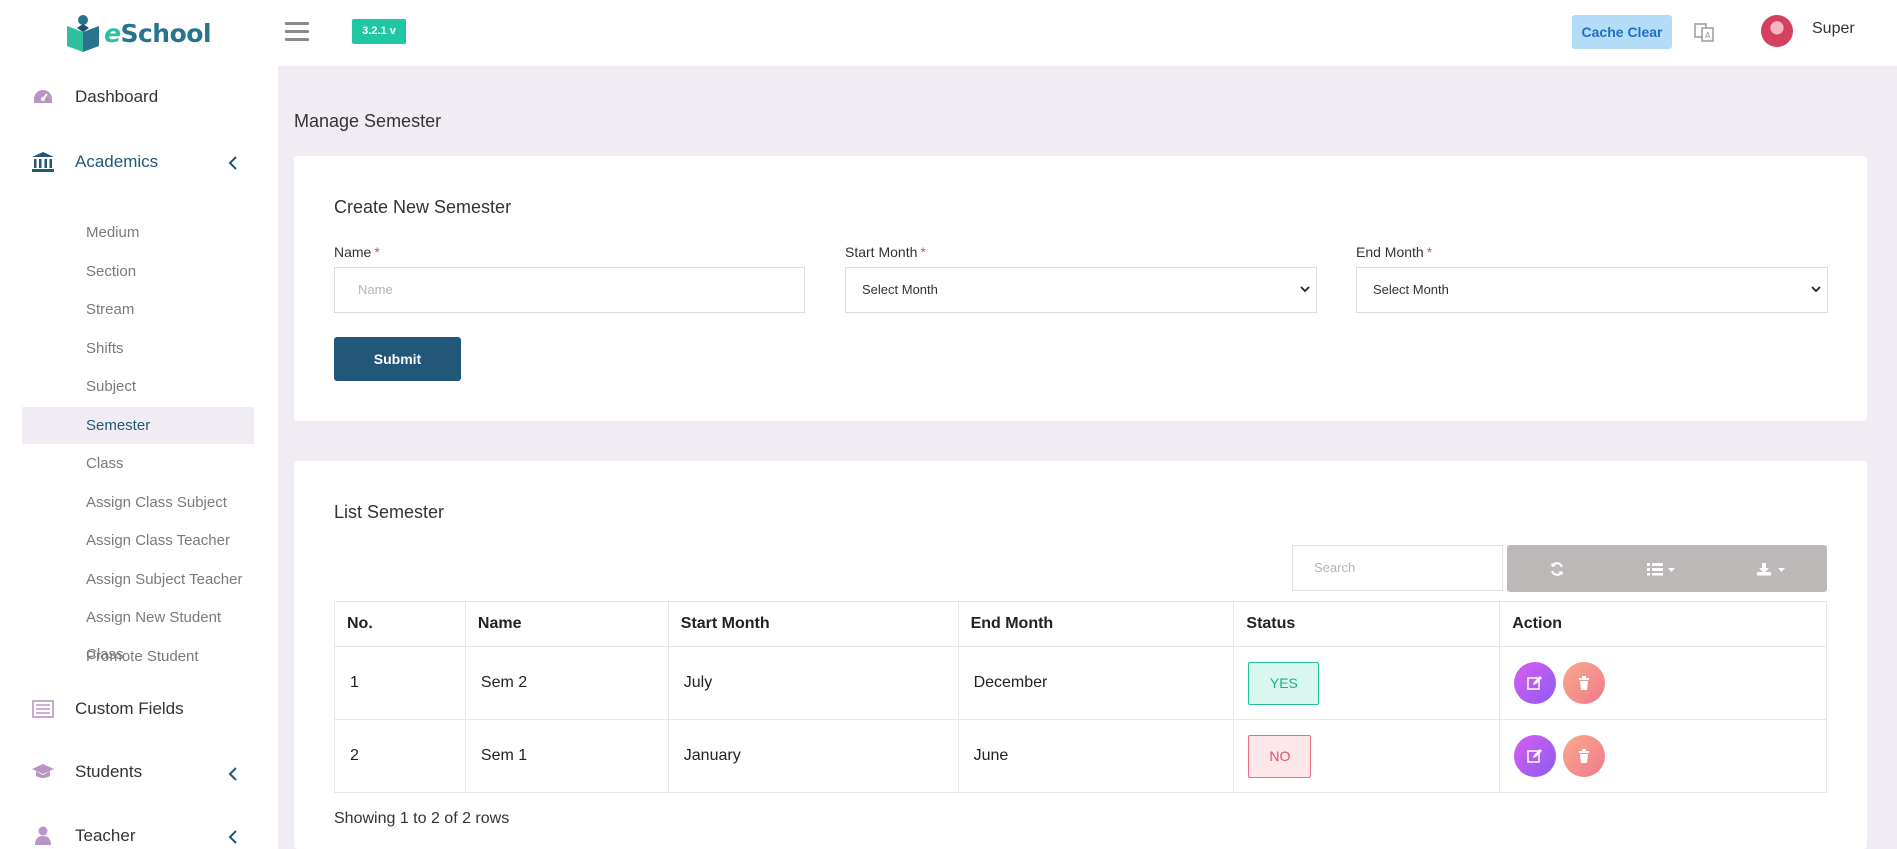  What do you see at coordinates (397, 359) in the screenshot?
I see `submit-button: Submit` at bounding box center [397, 359].